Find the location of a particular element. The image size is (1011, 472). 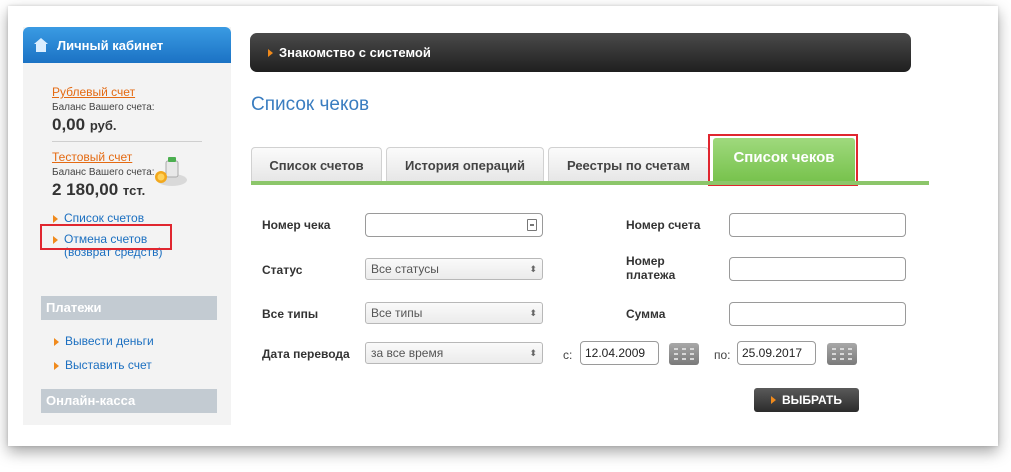

payment-number-label-line1: Номер is located at coordinates (645, 261).